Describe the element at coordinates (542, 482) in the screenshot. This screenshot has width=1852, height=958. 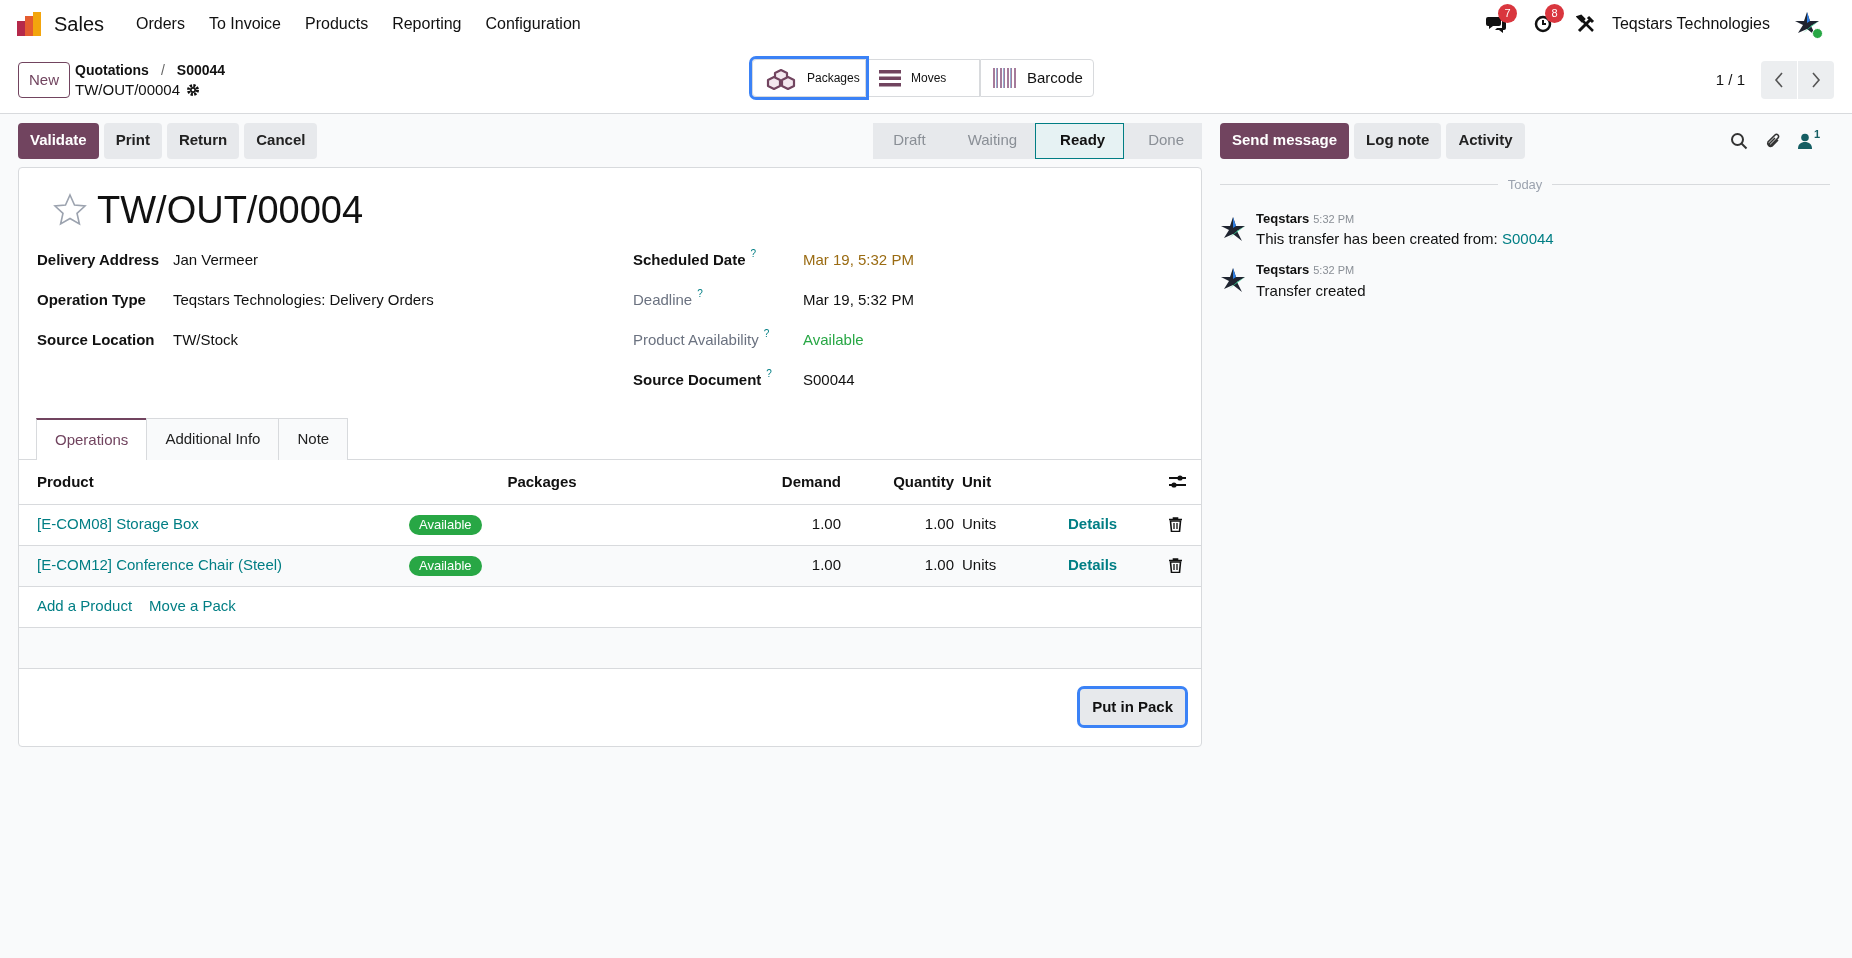
I see `column-header: Packages` at that location.